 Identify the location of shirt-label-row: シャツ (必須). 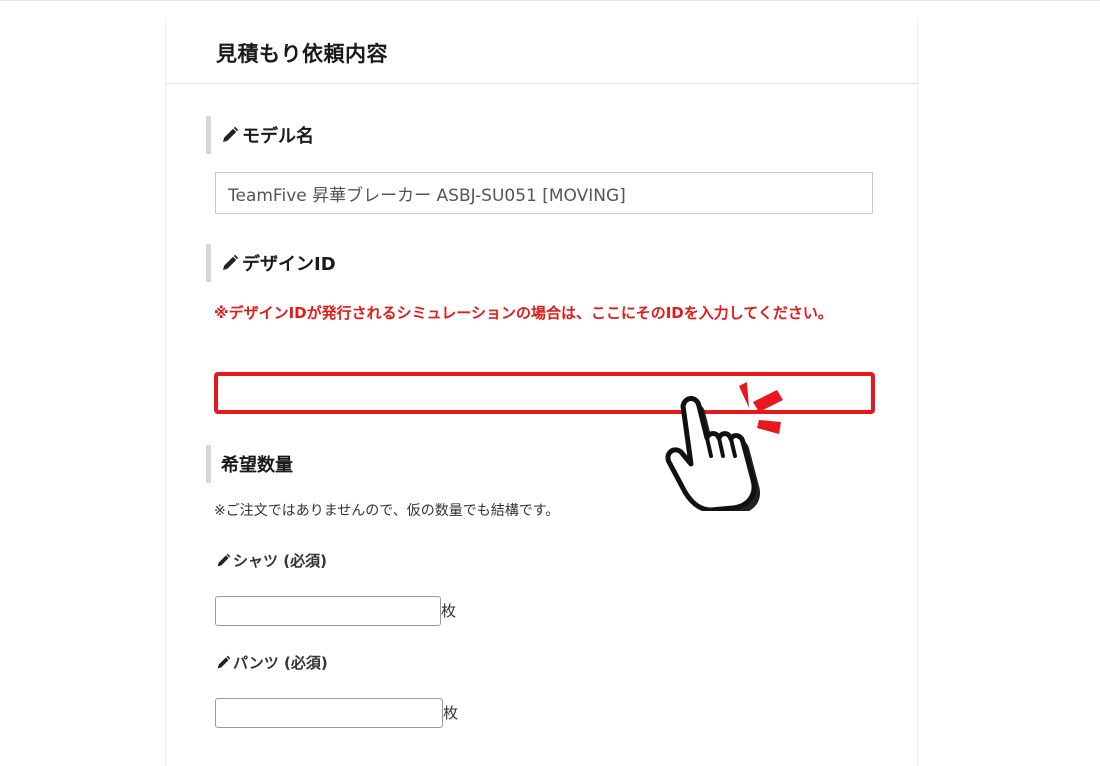
(271, 560).